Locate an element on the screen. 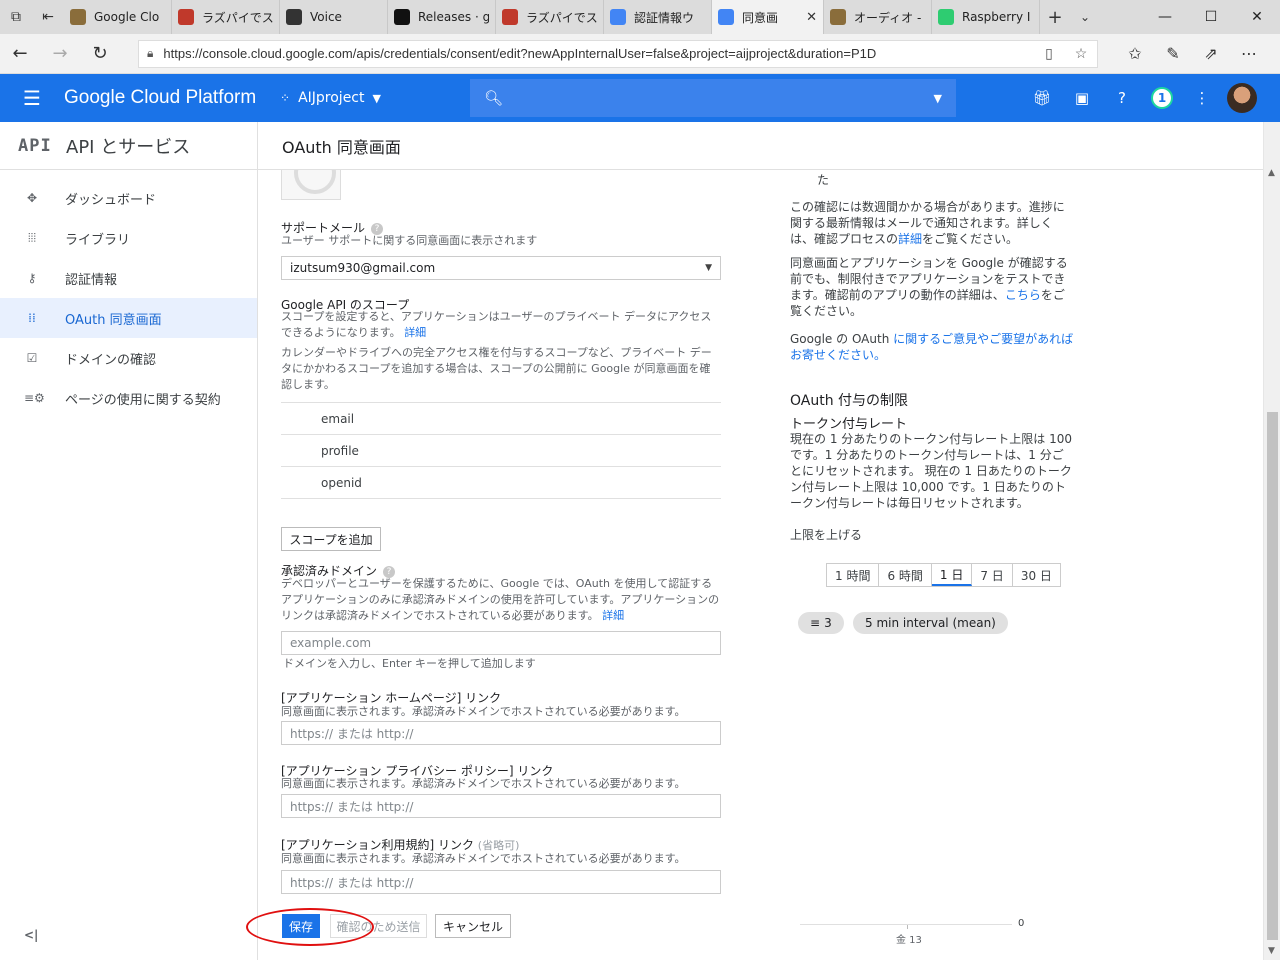  scrollbar-thumb is located at coordinates (1272, 676).